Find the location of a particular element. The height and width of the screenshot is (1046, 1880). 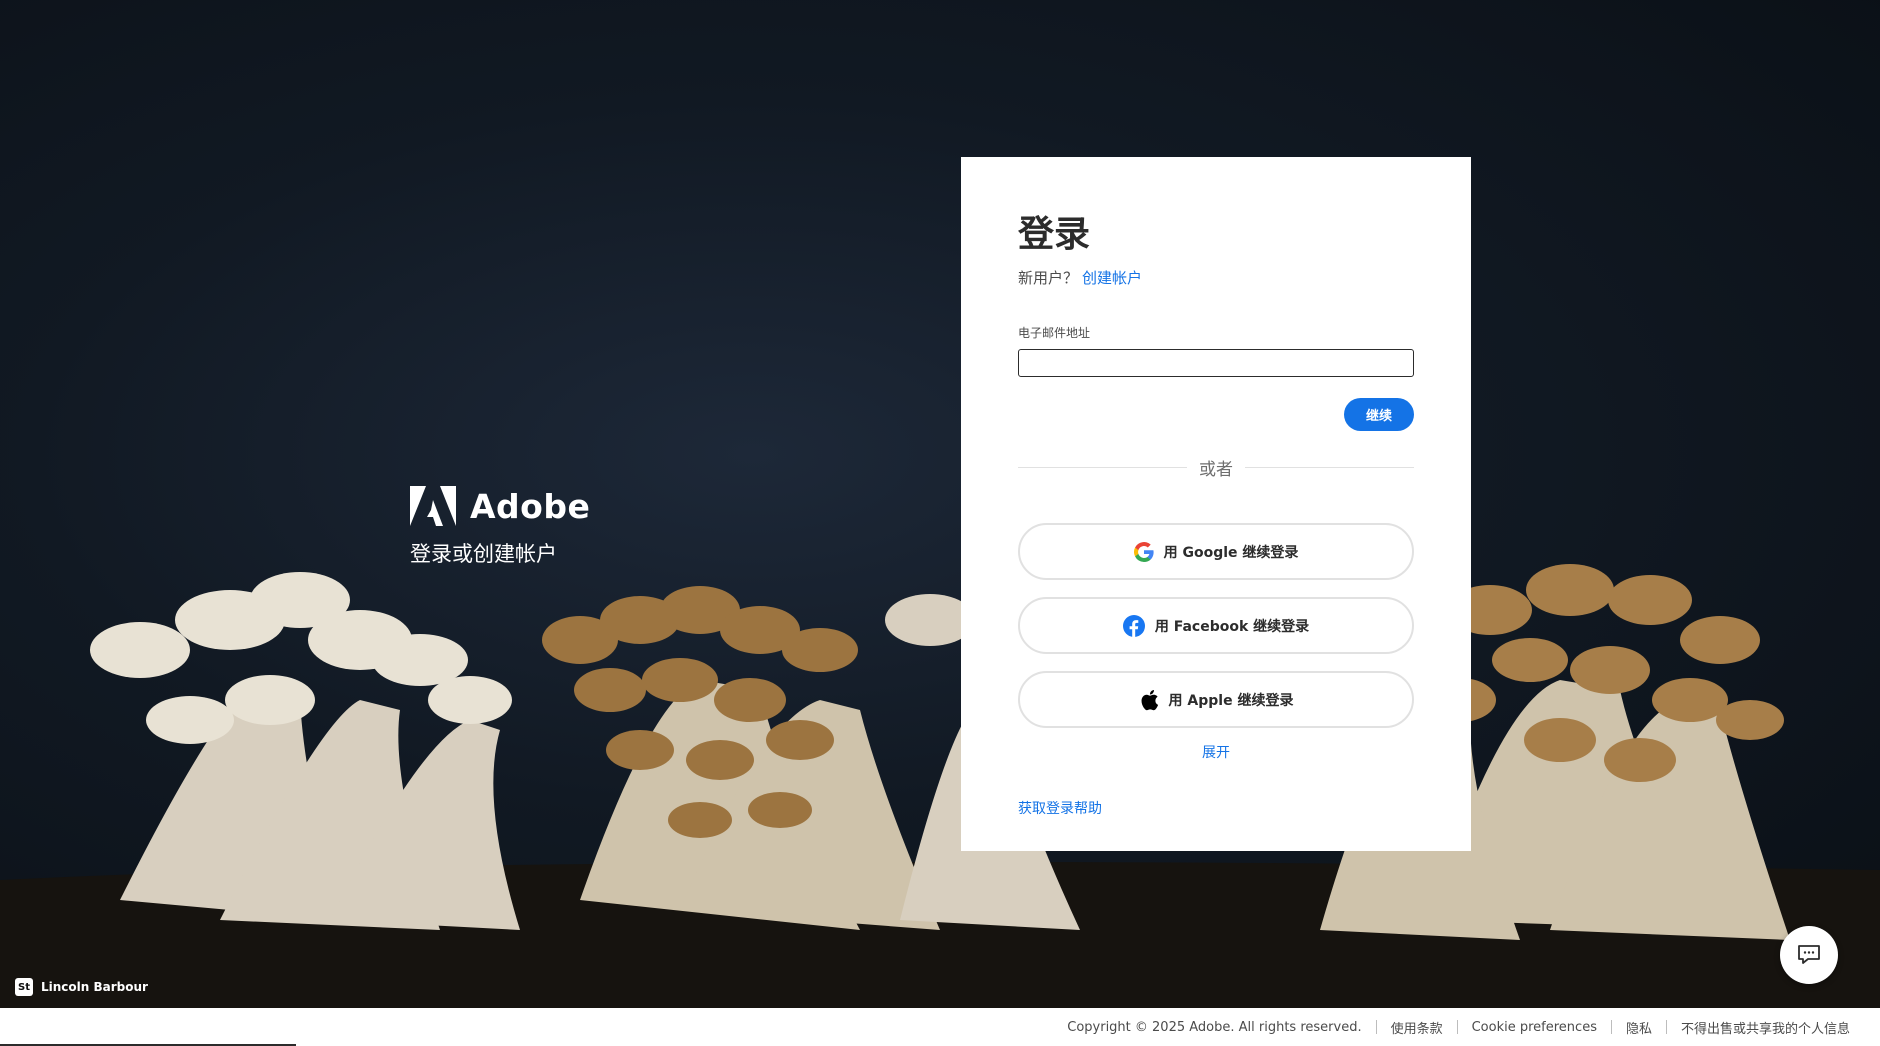

apple-login-button: 用 Apple 继续登录 is located at coordinates (1216, 699).